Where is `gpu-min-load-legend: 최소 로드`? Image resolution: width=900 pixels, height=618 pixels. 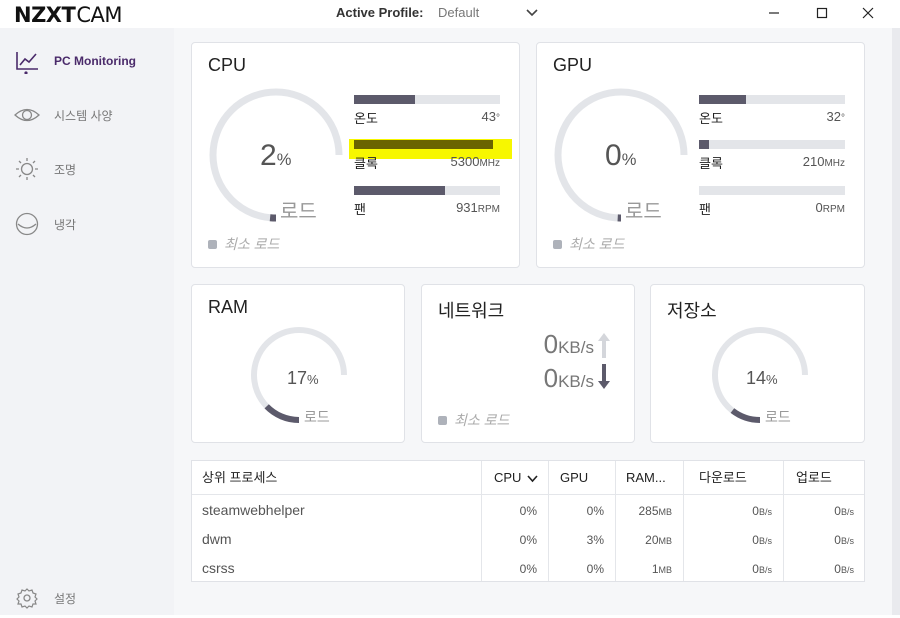 gpu-min-load-legend: 최소 로드 is located at coordinates (588, 244).